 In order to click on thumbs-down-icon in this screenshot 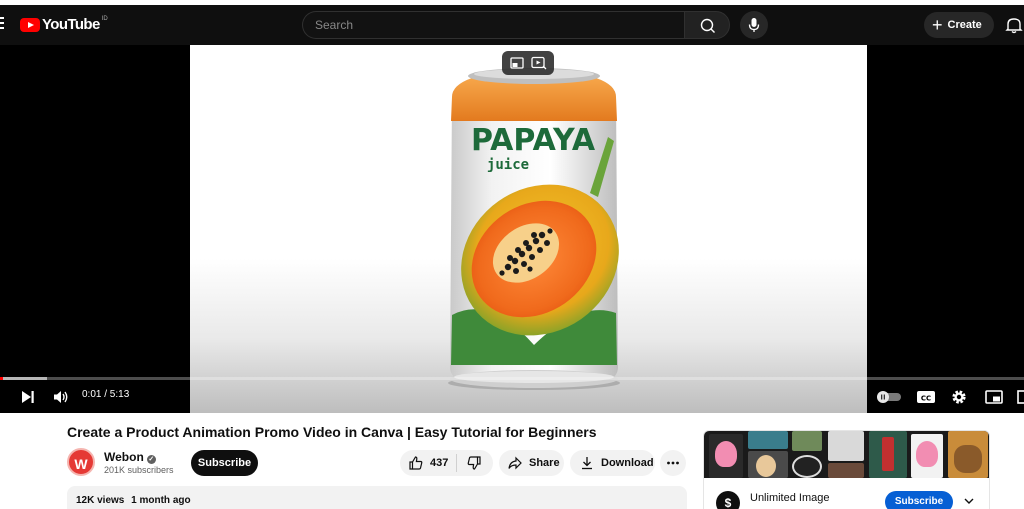, I will do `click(474, 463)`.